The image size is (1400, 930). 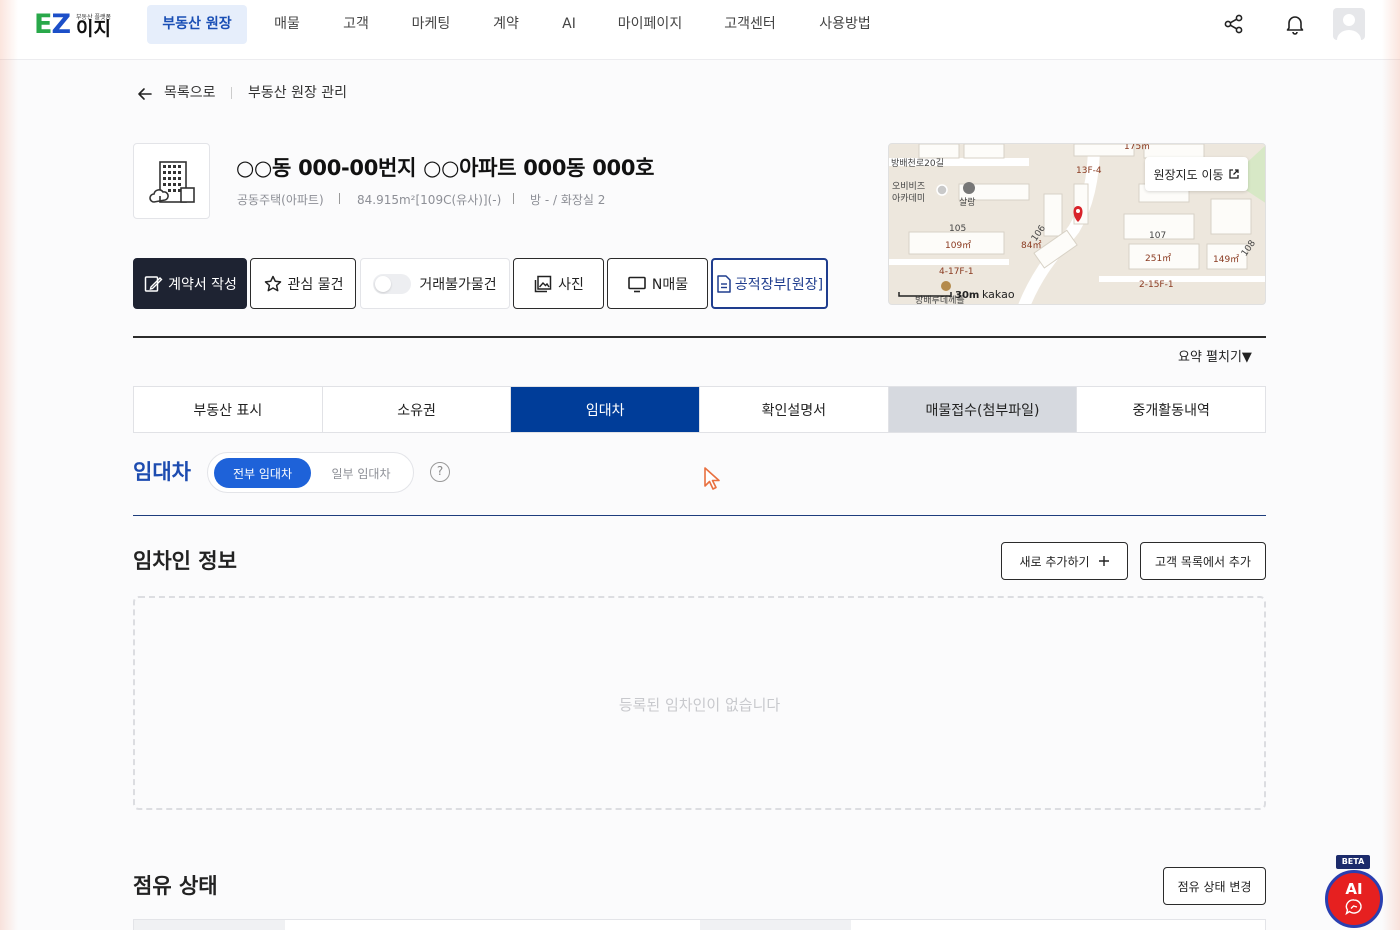 What do you see at coordinates (957, 229) in the screenshot?
I see `map-label: 105` at bounding box center [957, 229].